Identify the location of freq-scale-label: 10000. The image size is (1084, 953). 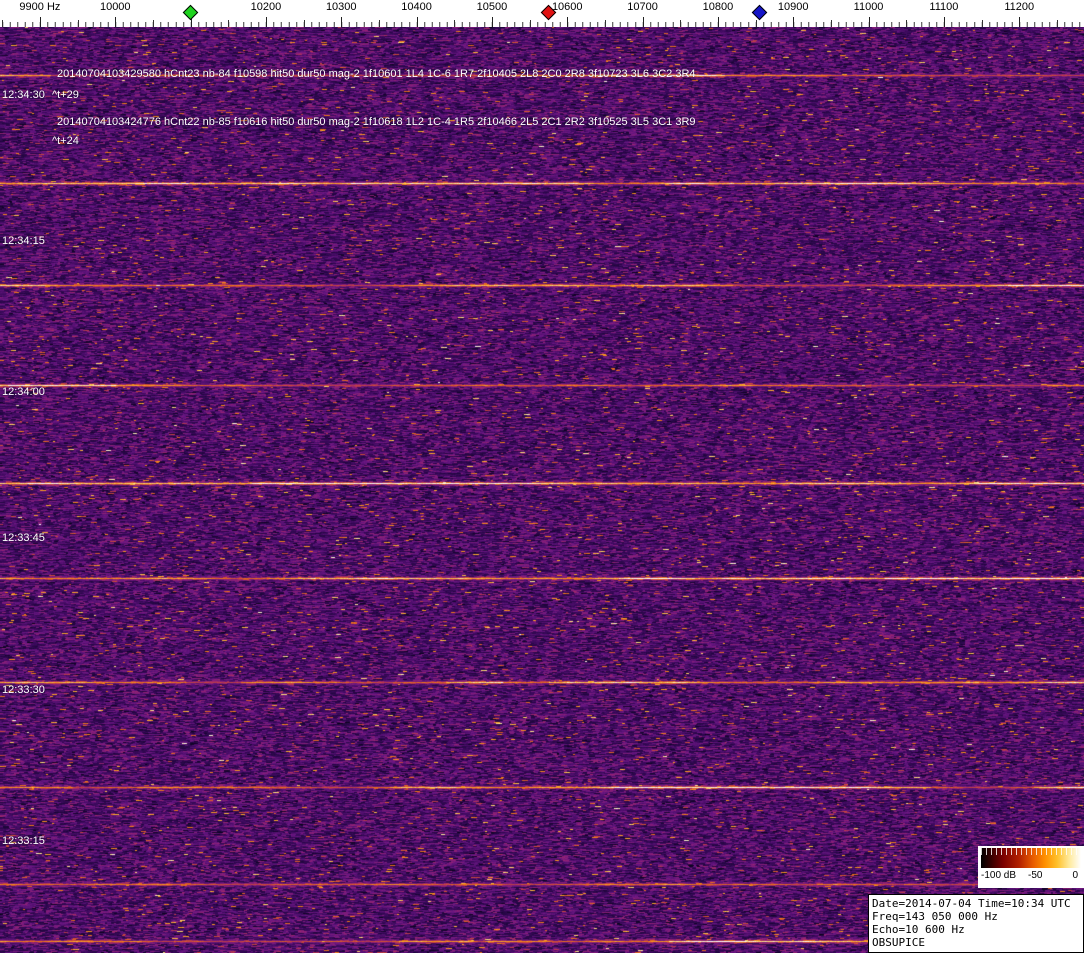
(115, 7).